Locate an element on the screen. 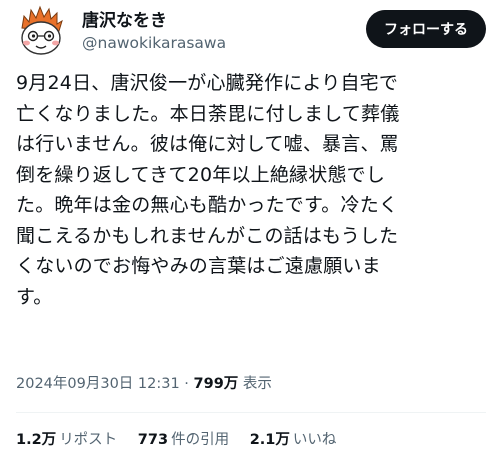 The image size is (500, 458). tweet-meta: 2024年09月30日 12:31 · 799万 表示 is located at coordinates (144, 384).